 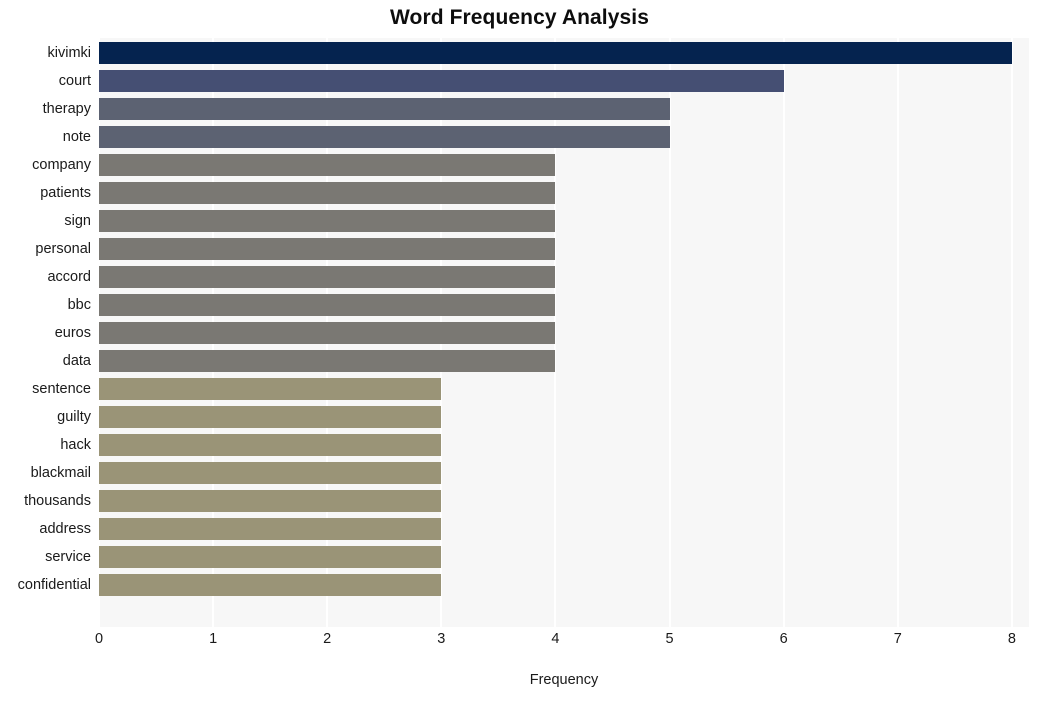 What do you see at coordinates (384, 137) in the screenshot?
I see `bar-note` at bounding box center [384, 137].